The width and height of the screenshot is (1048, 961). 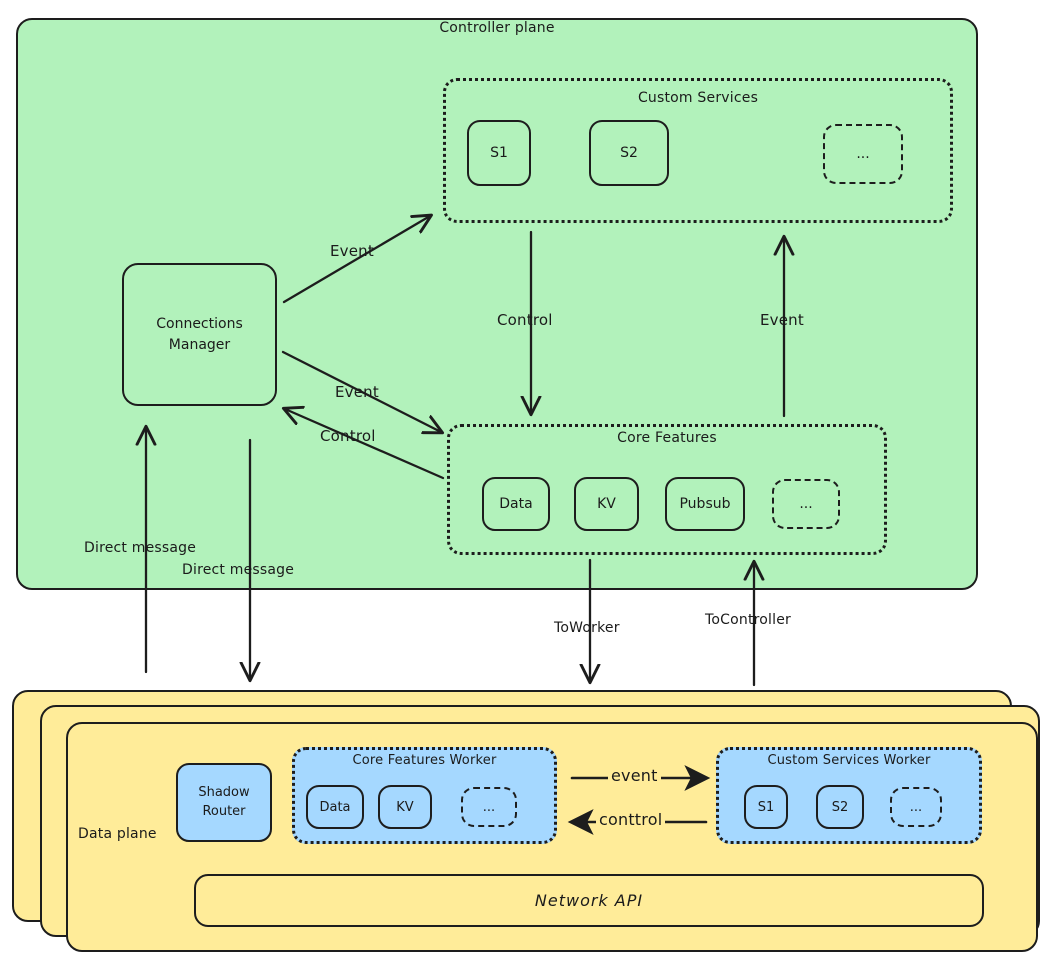 I want to click on shadow-router: Shadow Router, so click(x=224, y=802).